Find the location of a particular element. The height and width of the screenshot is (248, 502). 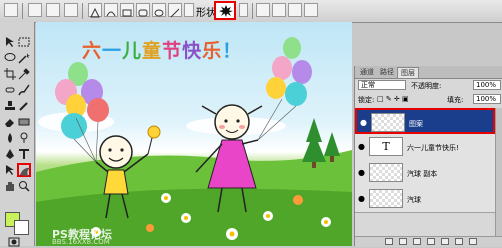

path-mode-icon is located at coordinates (53, 10).